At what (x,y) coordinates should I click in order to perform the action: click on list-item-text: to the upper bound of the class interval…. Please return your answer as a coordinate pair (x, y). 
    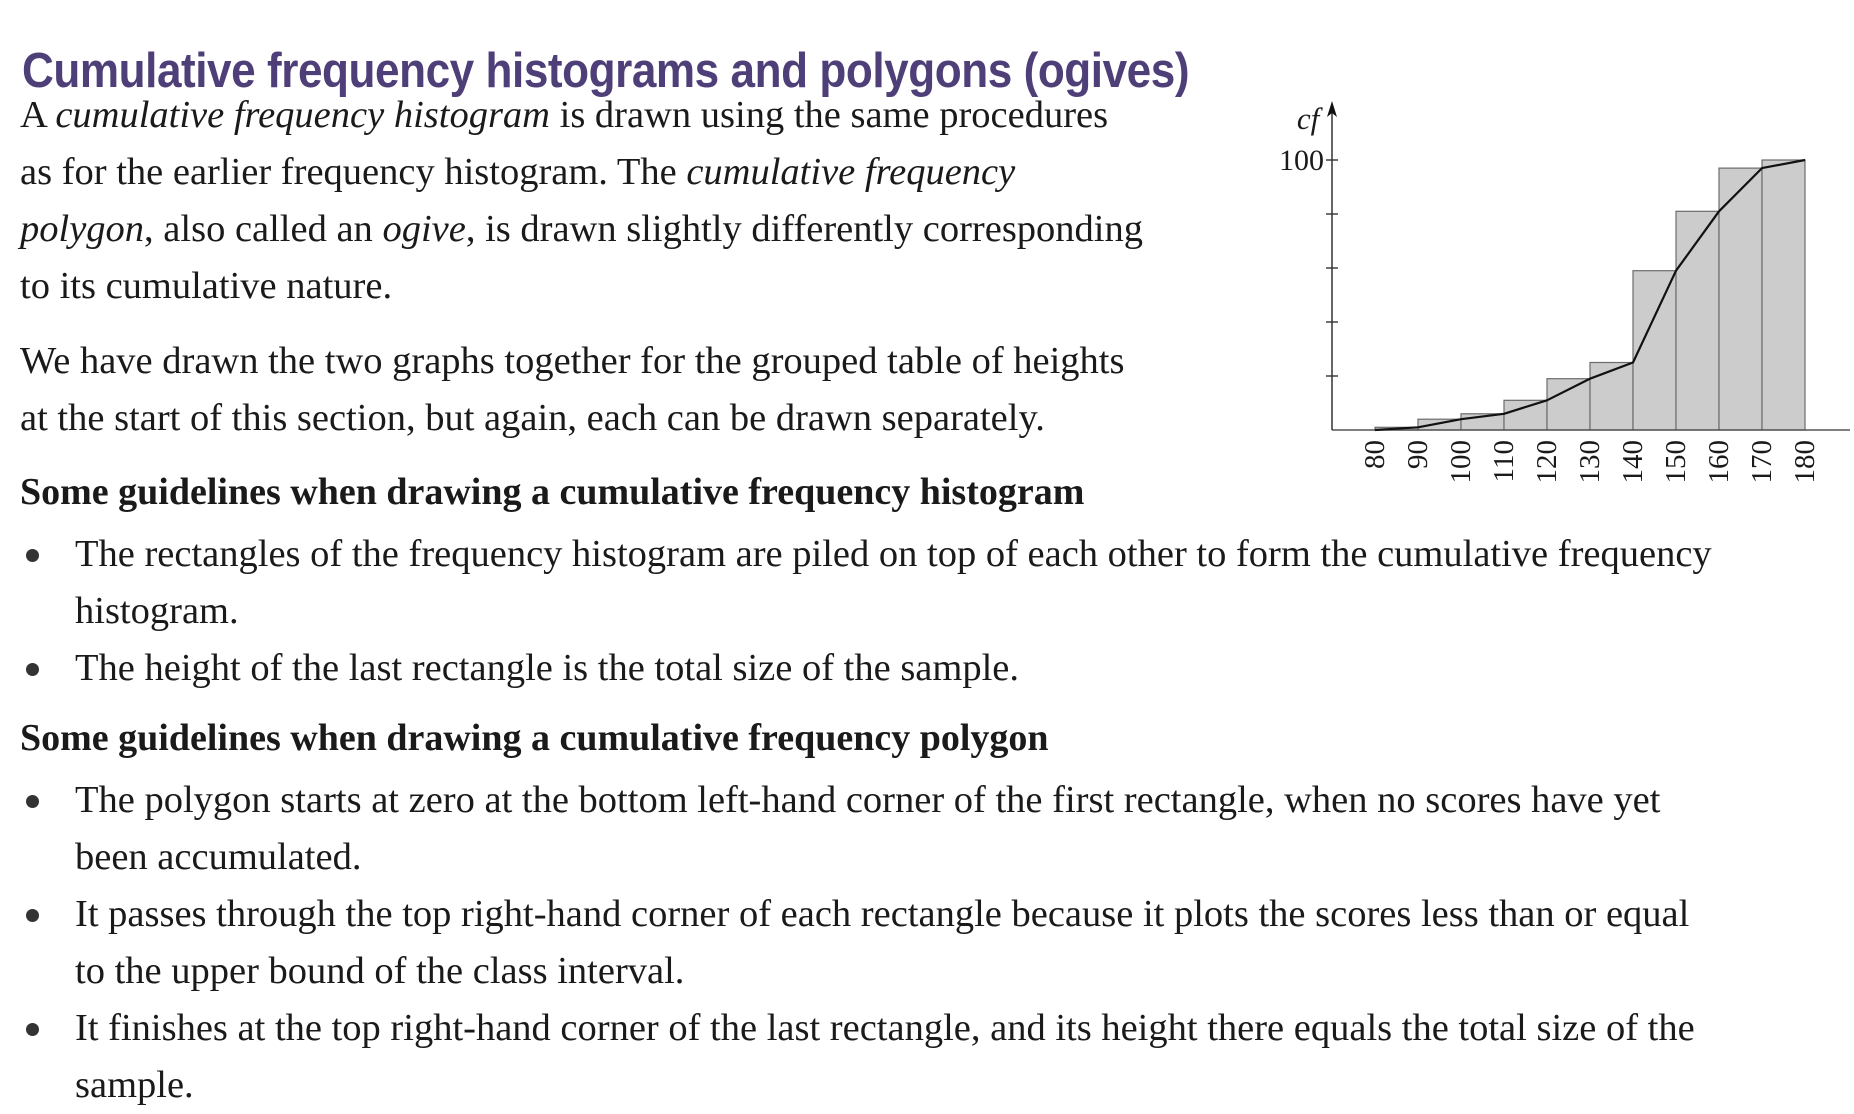
    Looking at the image, I should click on (380, 971).